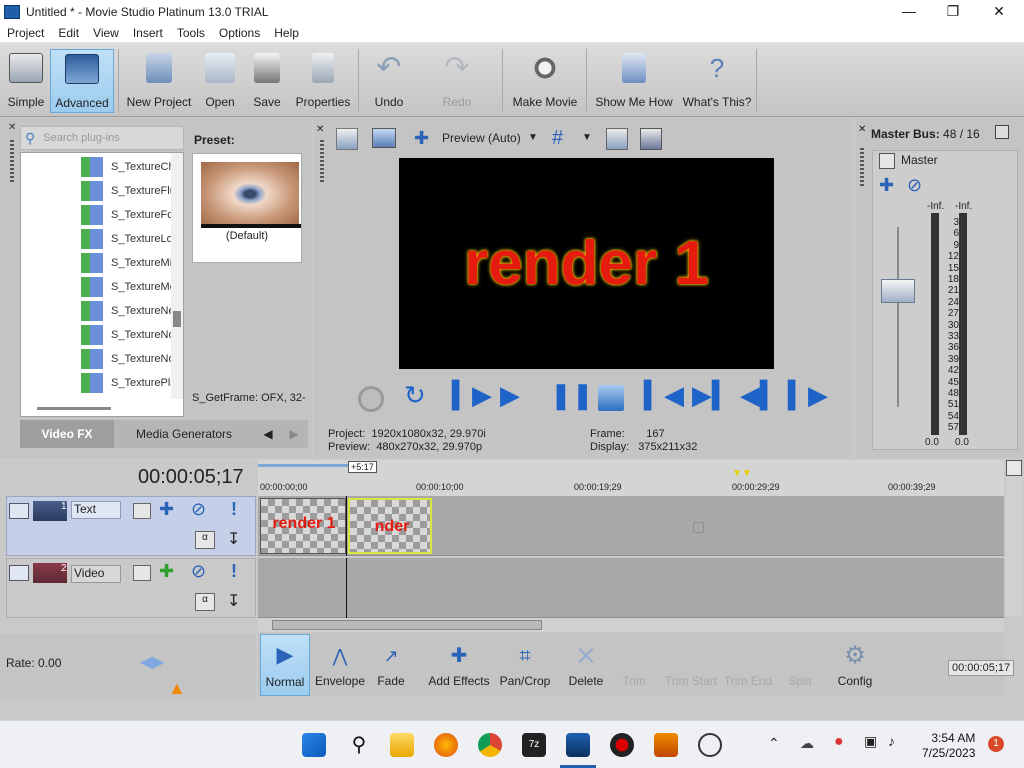 Image resolution: width=1024 pixels, height=768 pixels. I want to click on make-movie-button: Make Movie, so click(545, 81).